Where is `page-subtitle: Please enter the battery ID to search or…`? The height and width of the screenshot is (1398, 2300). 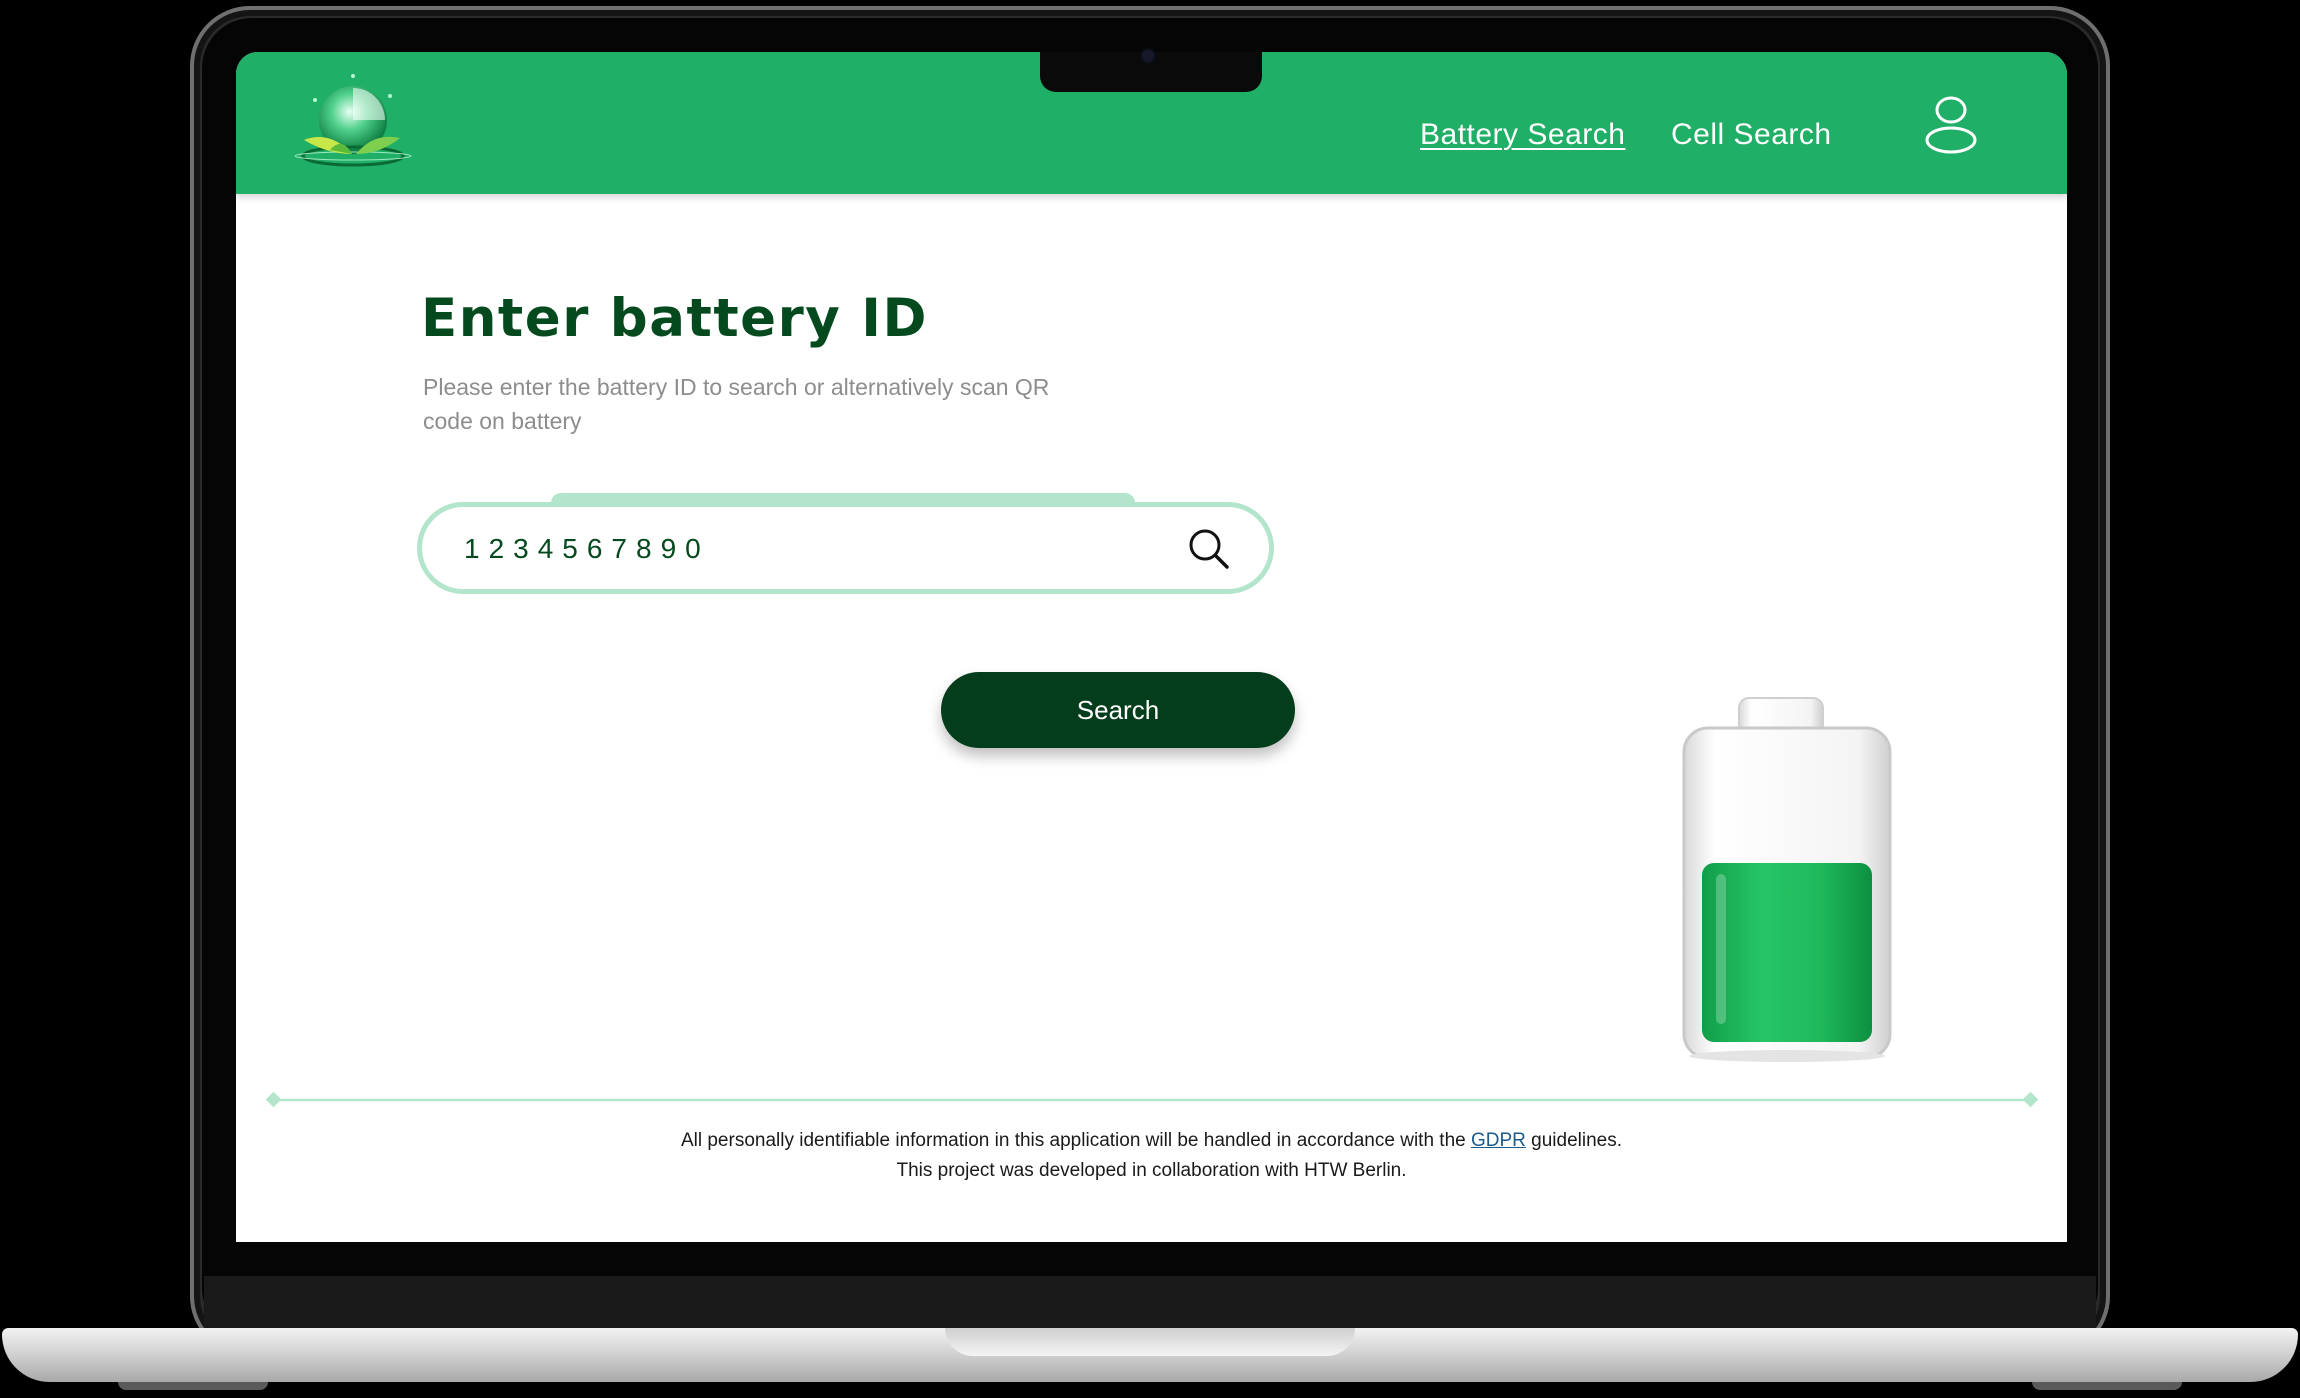 page-subtitle: Please enter the battery ID to search or… is located at coordinates (736, 404).